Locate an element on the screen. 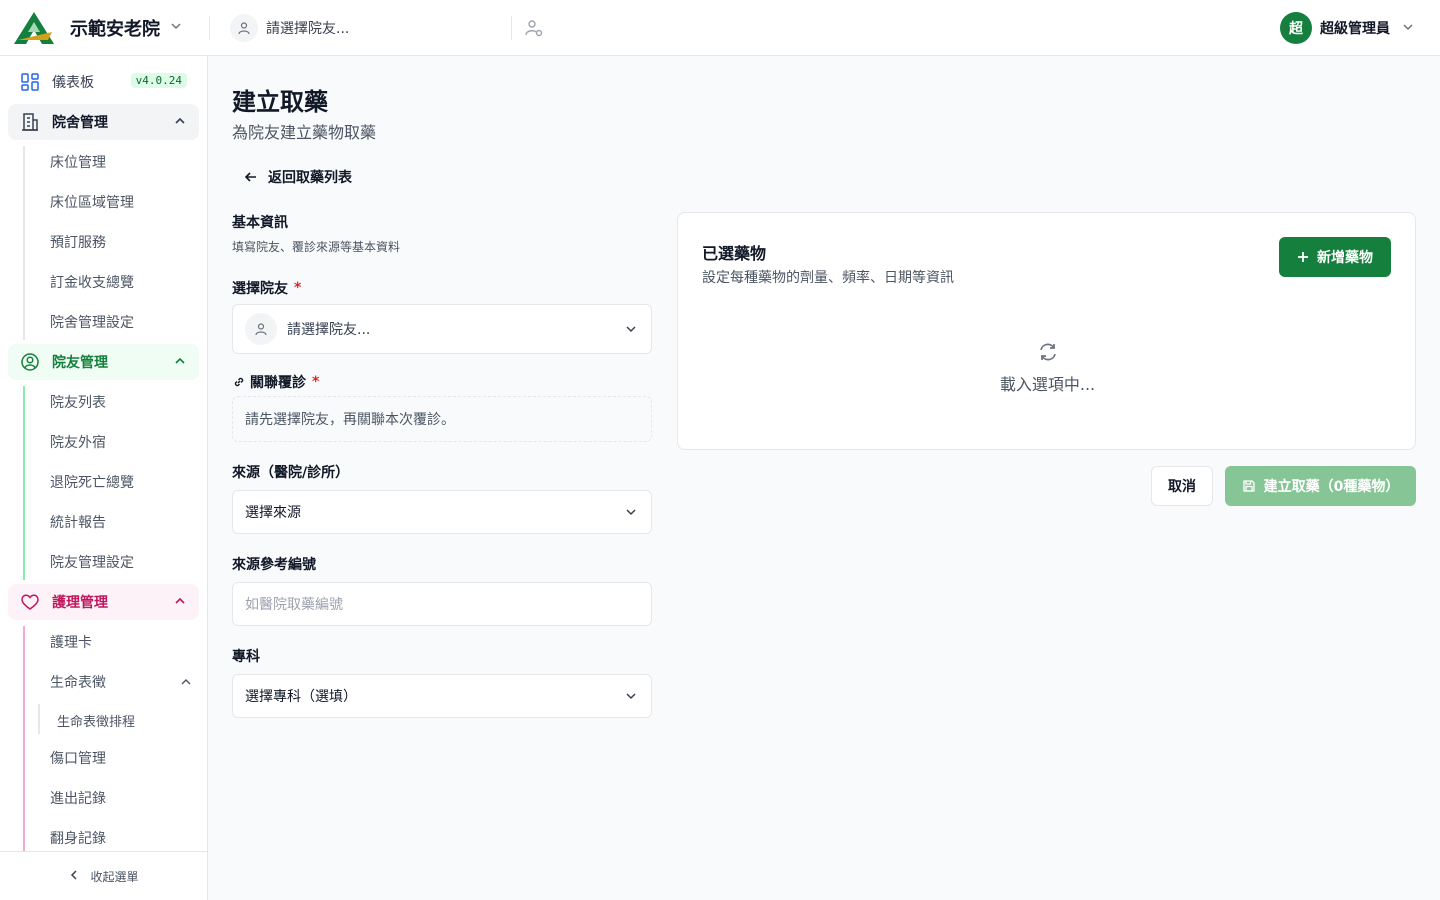  sidebar-group-label: 院舍管理 is located at coordinates (80, 123).